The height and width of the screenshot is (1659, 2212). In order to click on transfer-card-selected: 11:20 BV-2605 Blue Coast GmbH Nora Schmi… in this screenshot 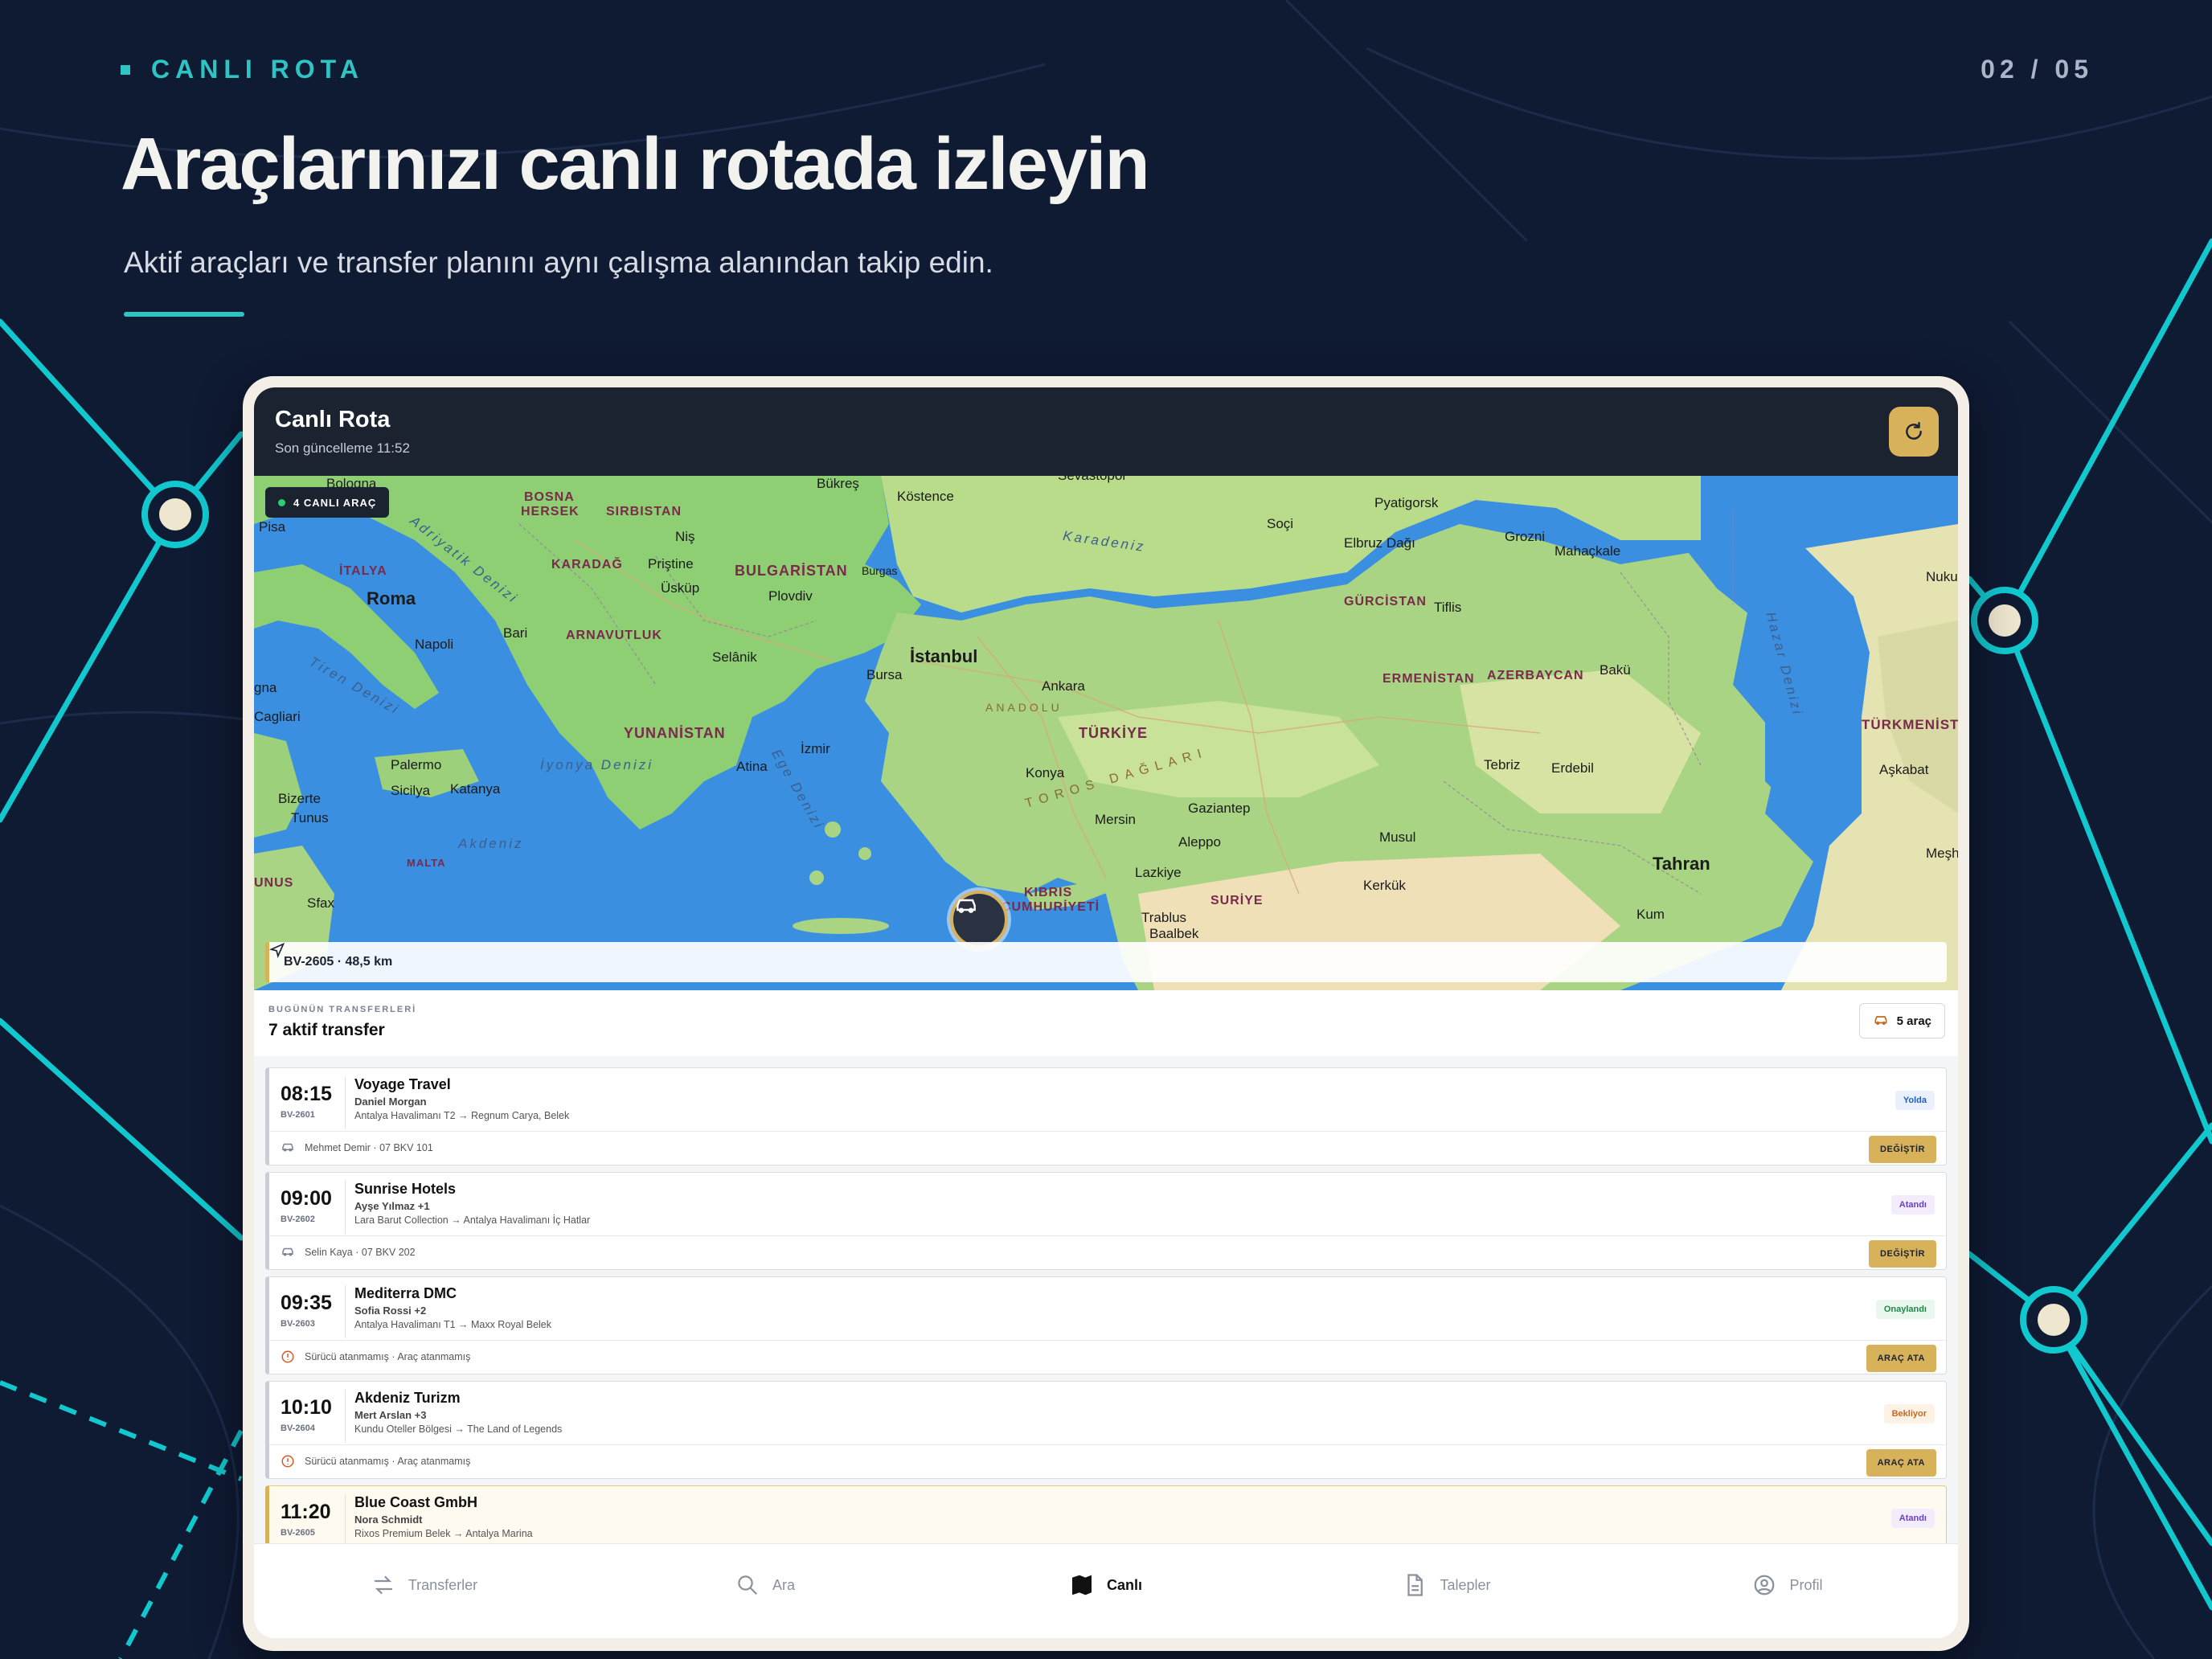, I will do `click(1106, 1514)`.